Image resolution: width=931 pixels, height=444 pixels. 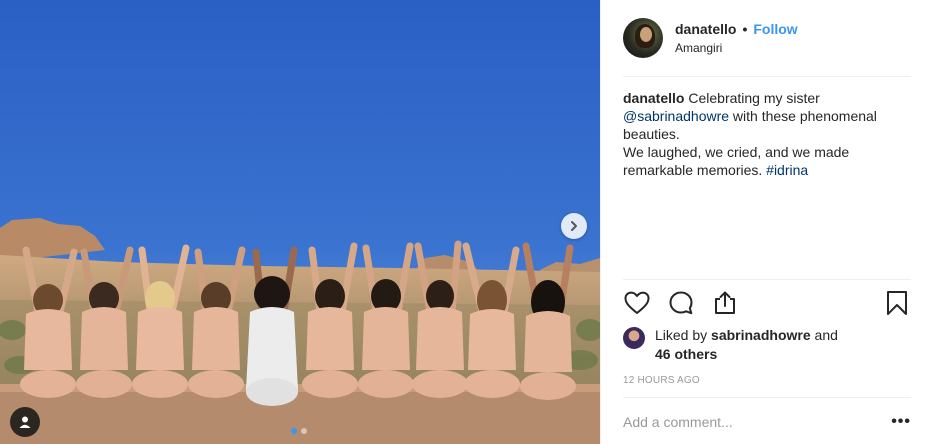 I want to click on post-timestamp: 12 hours ago, so click(x=661, y=380).